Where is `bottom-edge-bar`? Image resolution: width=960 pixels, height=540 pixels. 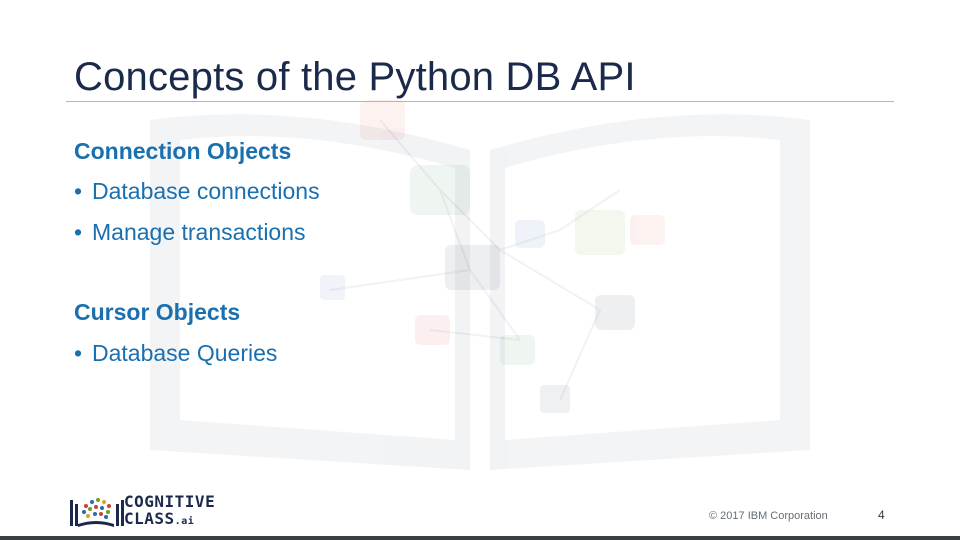 bottom-edge-bar is located at coordinates (480, 538).